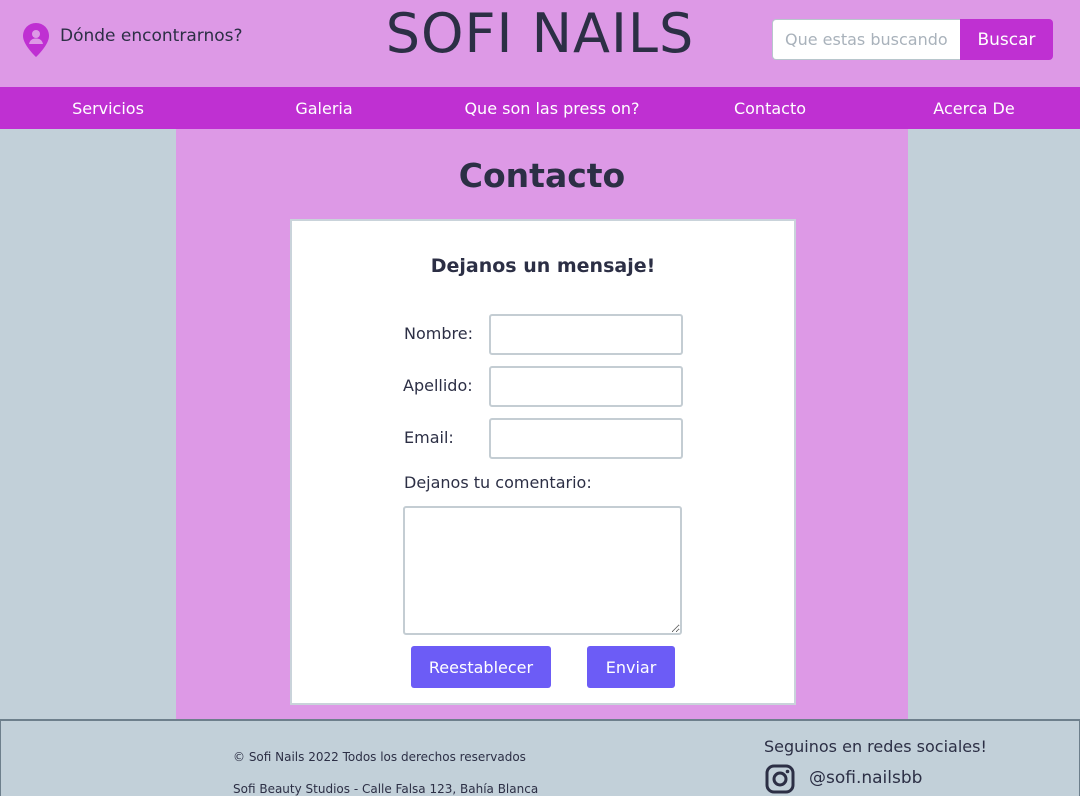 The width and height of the screenshot is (1080, 796). Describe the element at coordinates (108, 108) in the screenshot. I see `nav-item-servicios: Servicios` at that location.